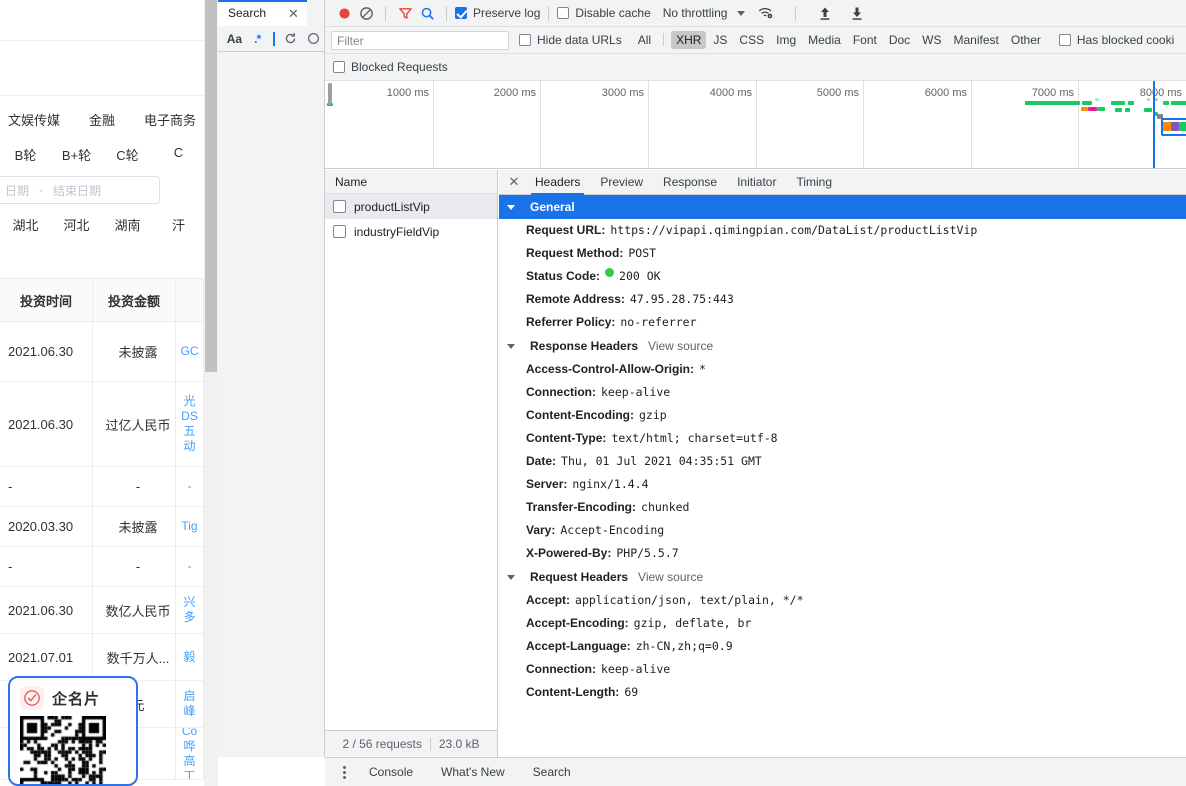 This screenshot has height=786, width=1186. Describe the element at coordinates (189, 602) in the screenshot. I see `investor-link: 兴` at that location.